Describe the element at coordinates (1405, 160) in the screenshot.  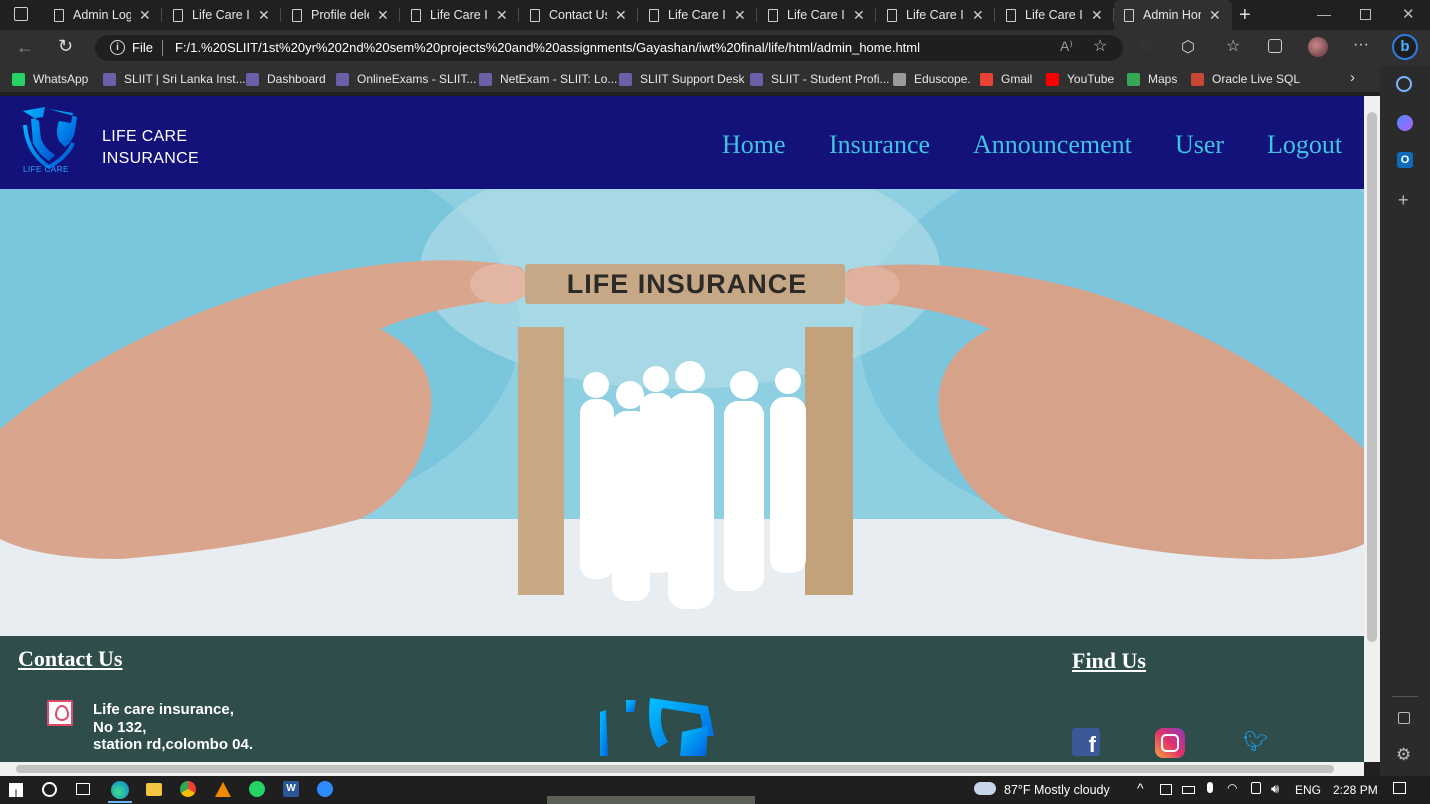
I see `sidebar-outlook-icon: O` at that location.